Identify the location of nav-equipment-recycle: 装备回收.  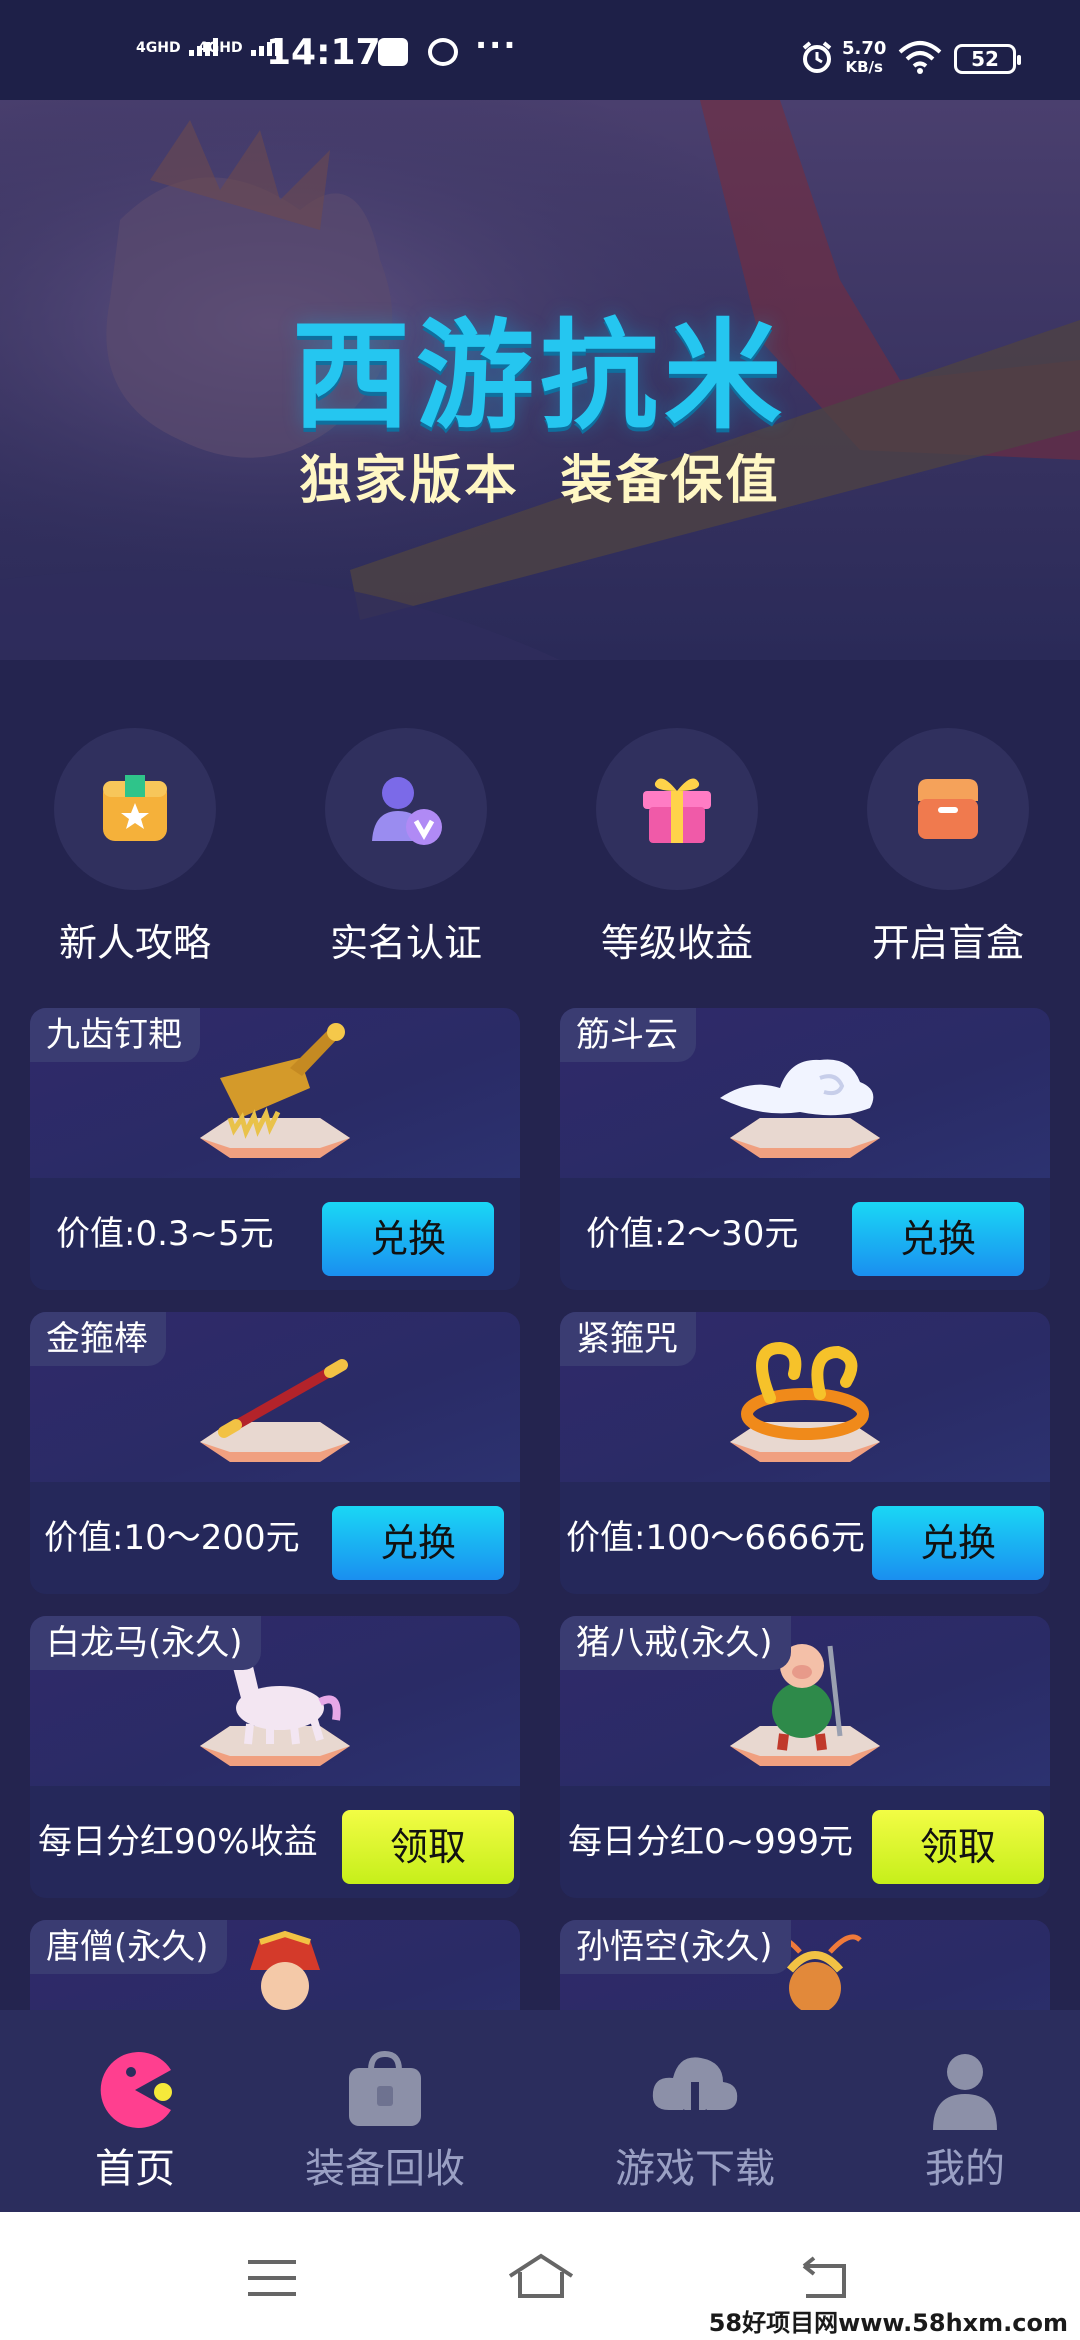
(385, 2111).